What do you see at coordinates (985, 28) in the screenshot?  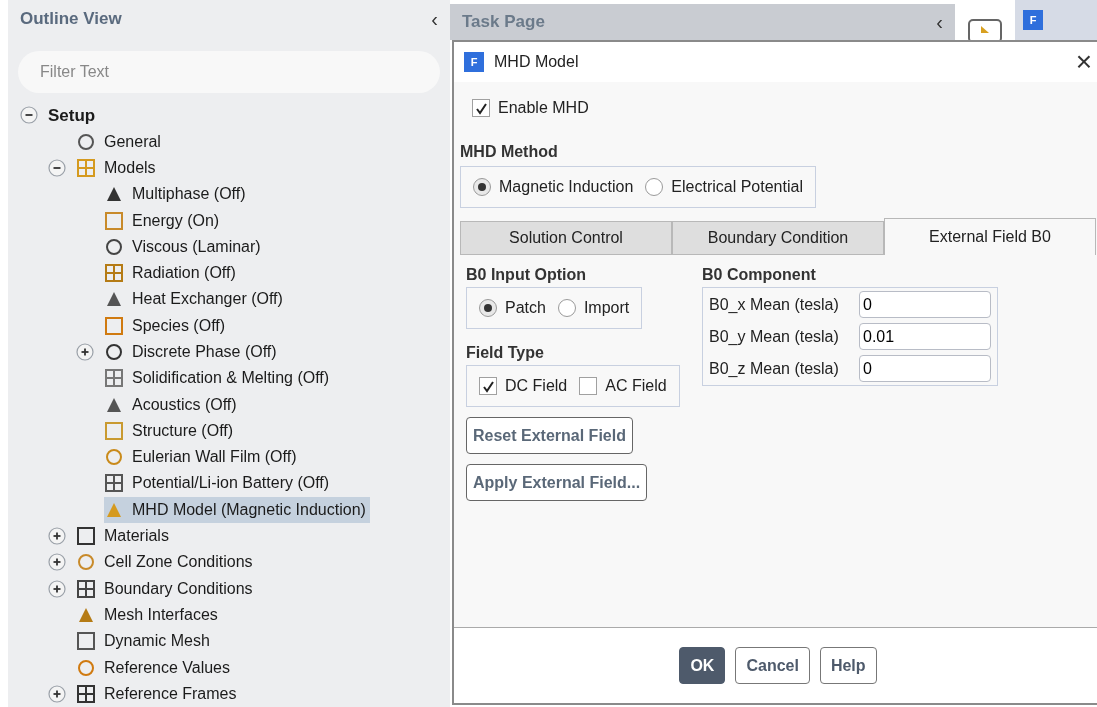 I see `play-icon` at bounding box center [985, 28].